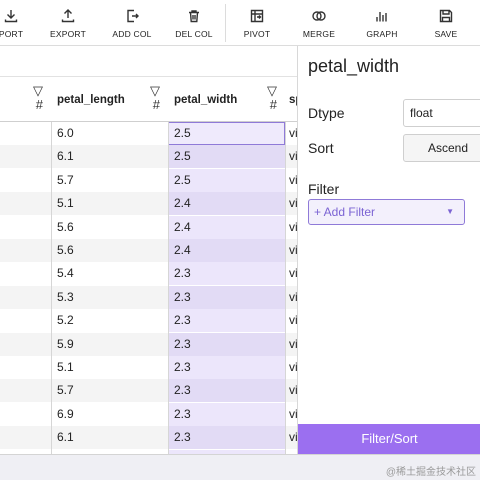 Image resolution: width=480 pixels, height=480 pixels. I want to click on column-header-first: ▽ #, so click(25, 100).